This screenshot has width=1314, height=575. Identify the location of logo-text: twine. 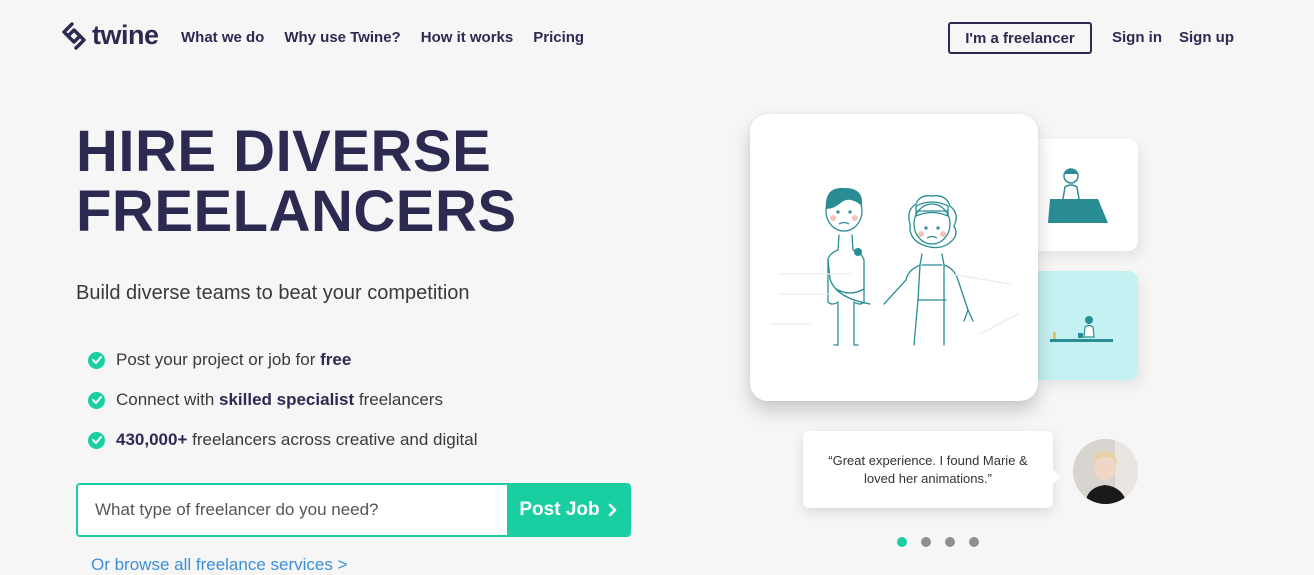
(125, 35).